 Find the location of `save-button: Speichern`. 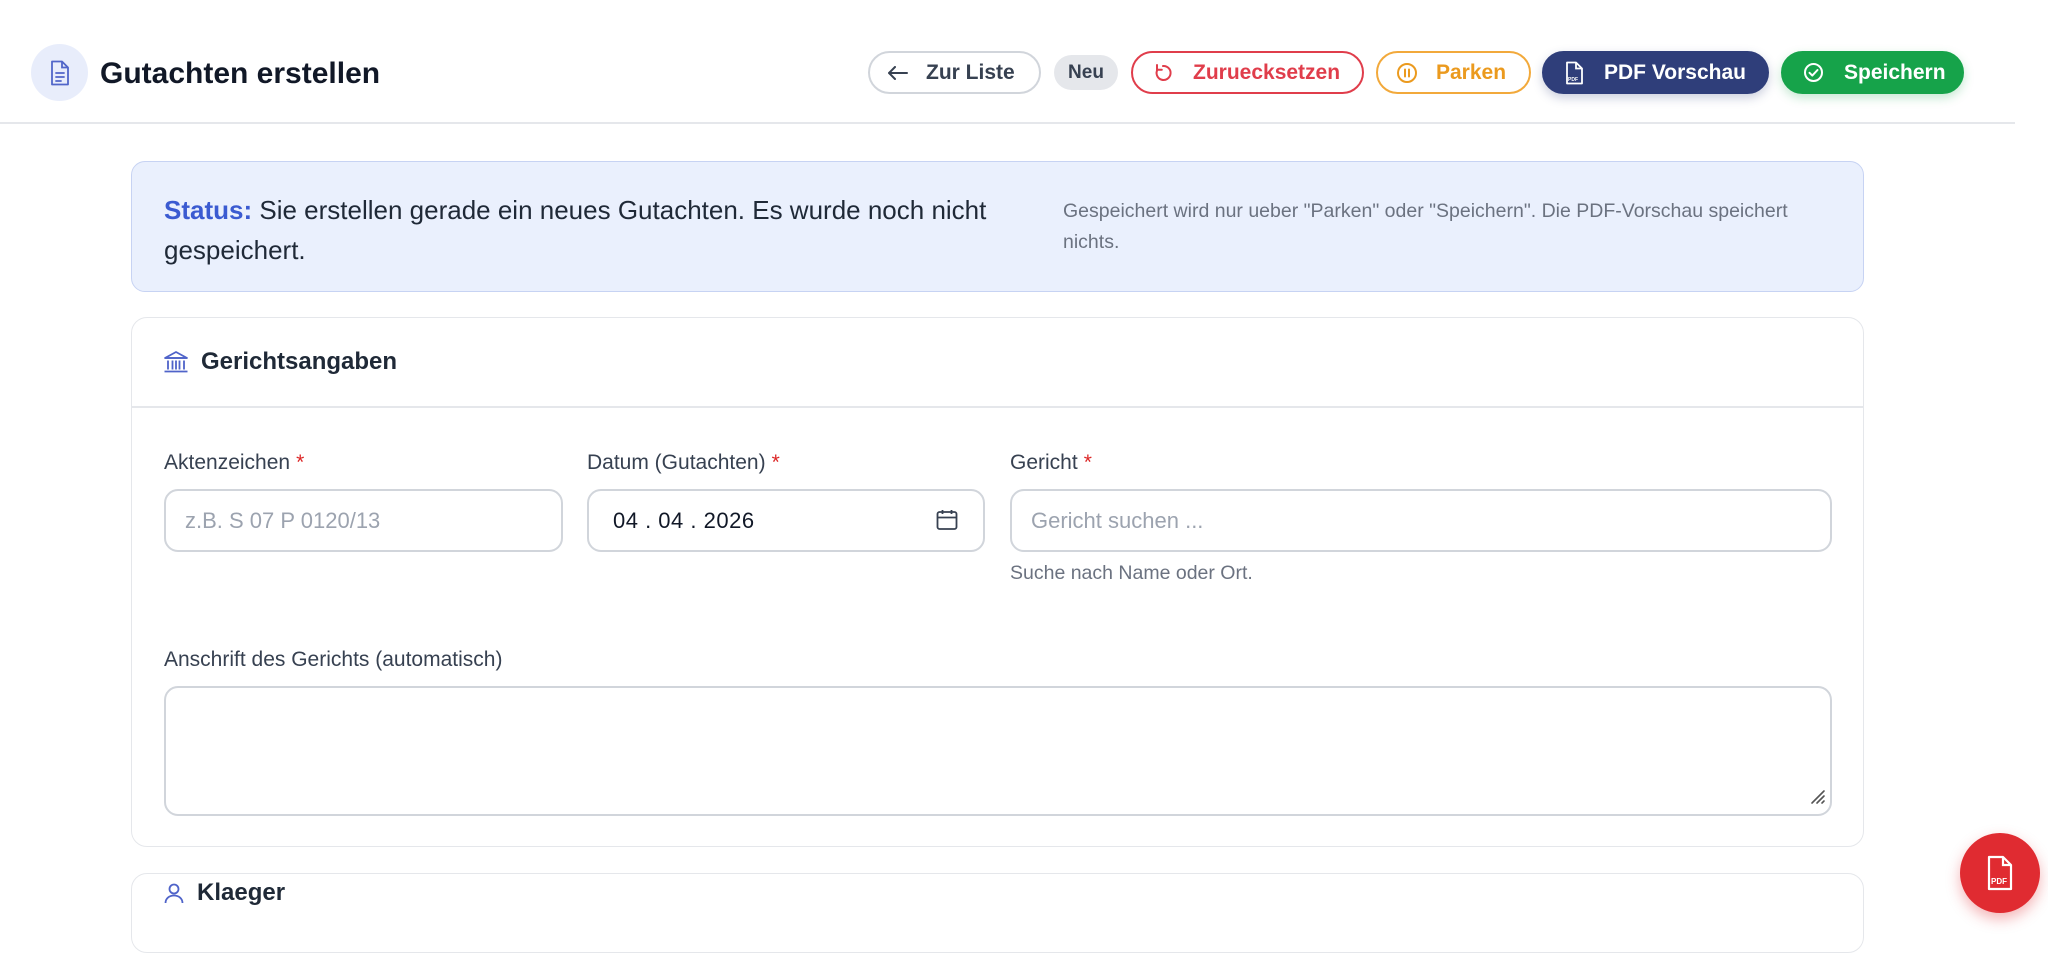

save-button: Speichern is located at coordinates (1872, 72).